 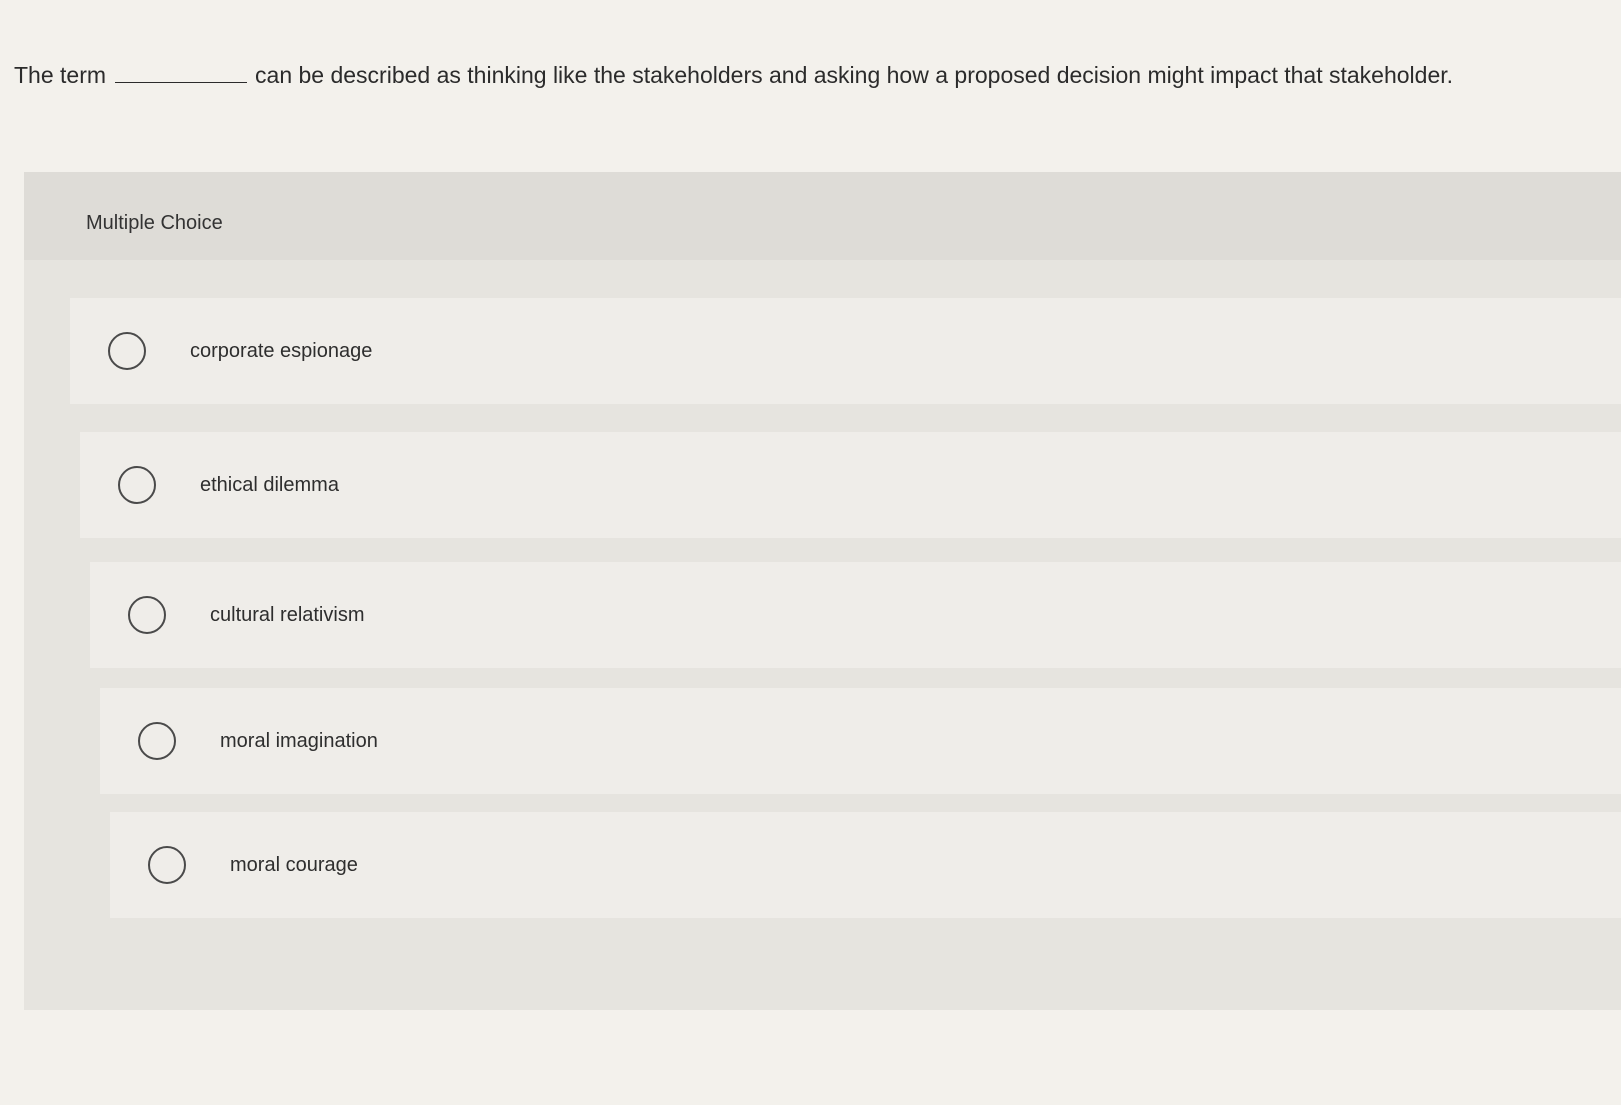 I want to click on question-prefix: The term, so click(x=60, y=75).